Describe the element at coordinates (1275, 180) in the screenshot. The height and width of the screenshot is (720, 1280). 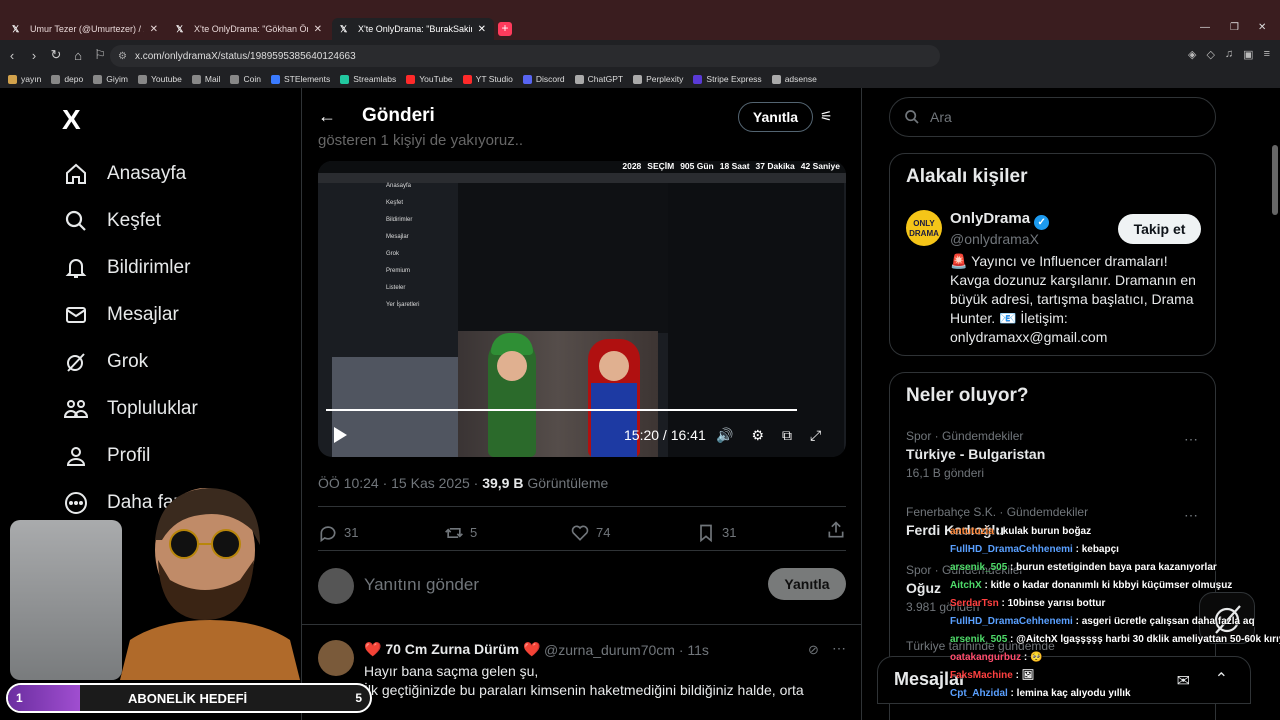
I see `scrollbar` at that location.